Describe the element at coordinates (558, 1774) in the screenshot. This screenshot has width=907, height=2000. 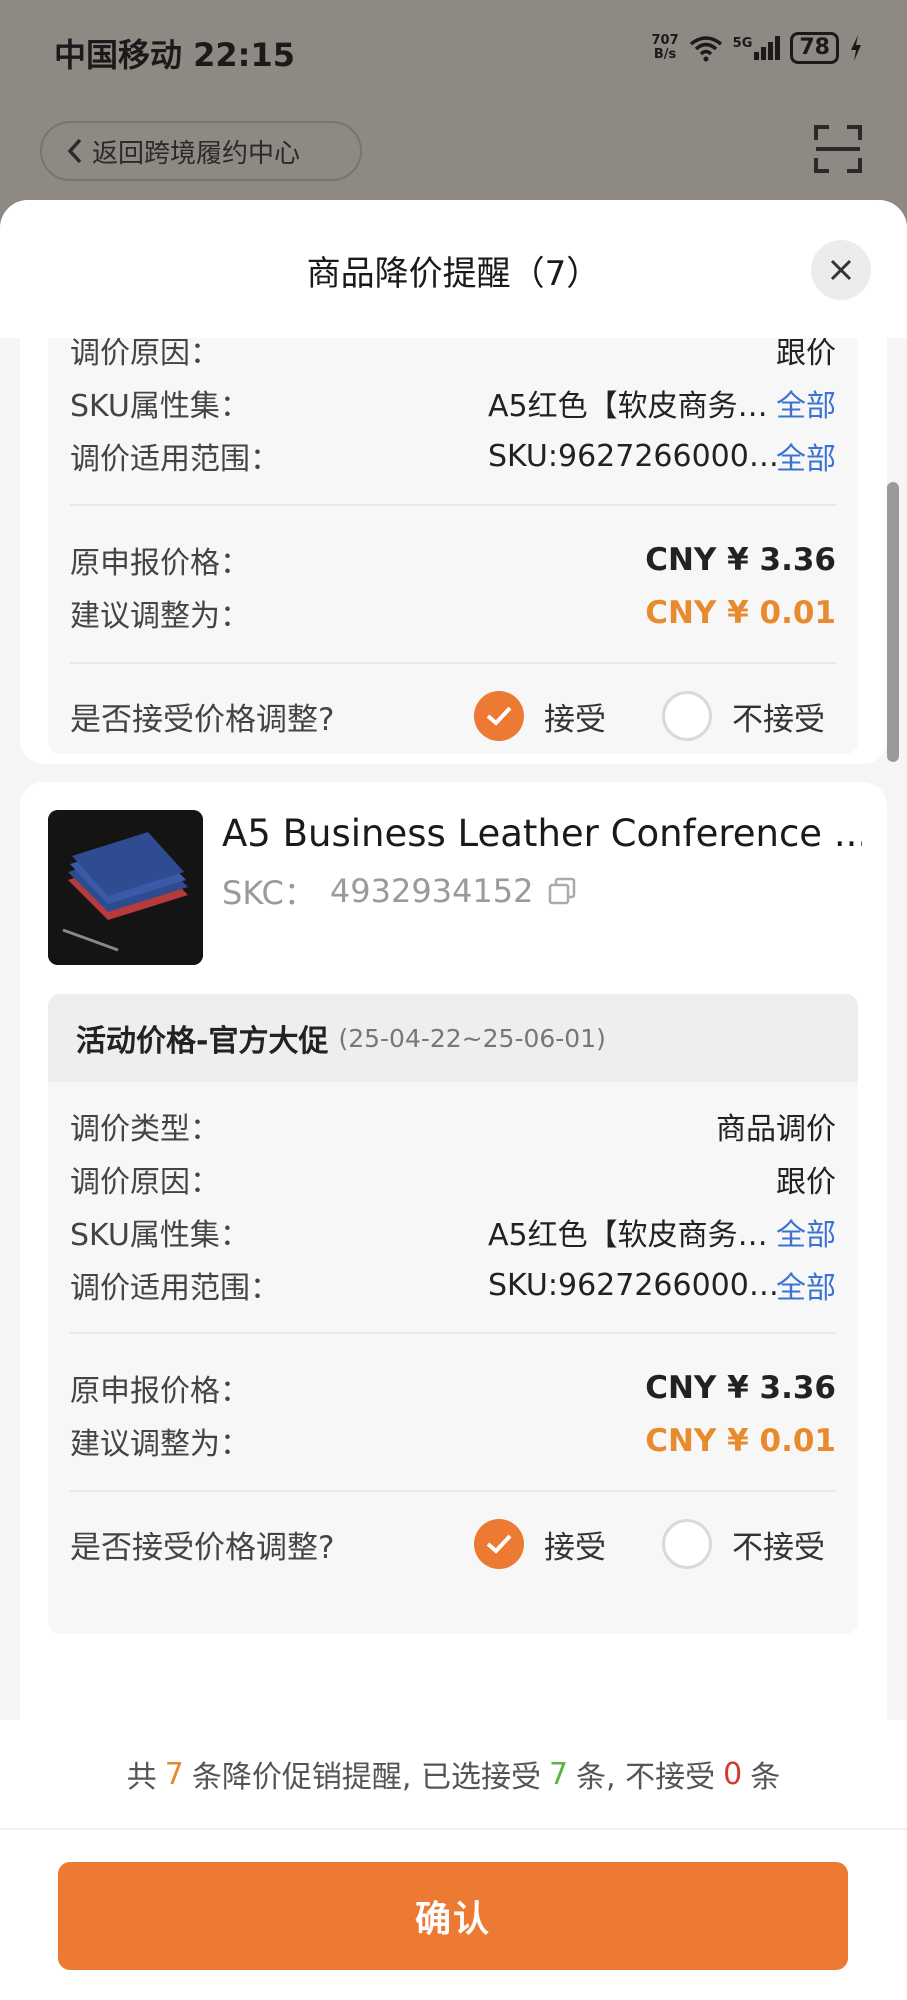
I see `accepted-count: 7` at that location.